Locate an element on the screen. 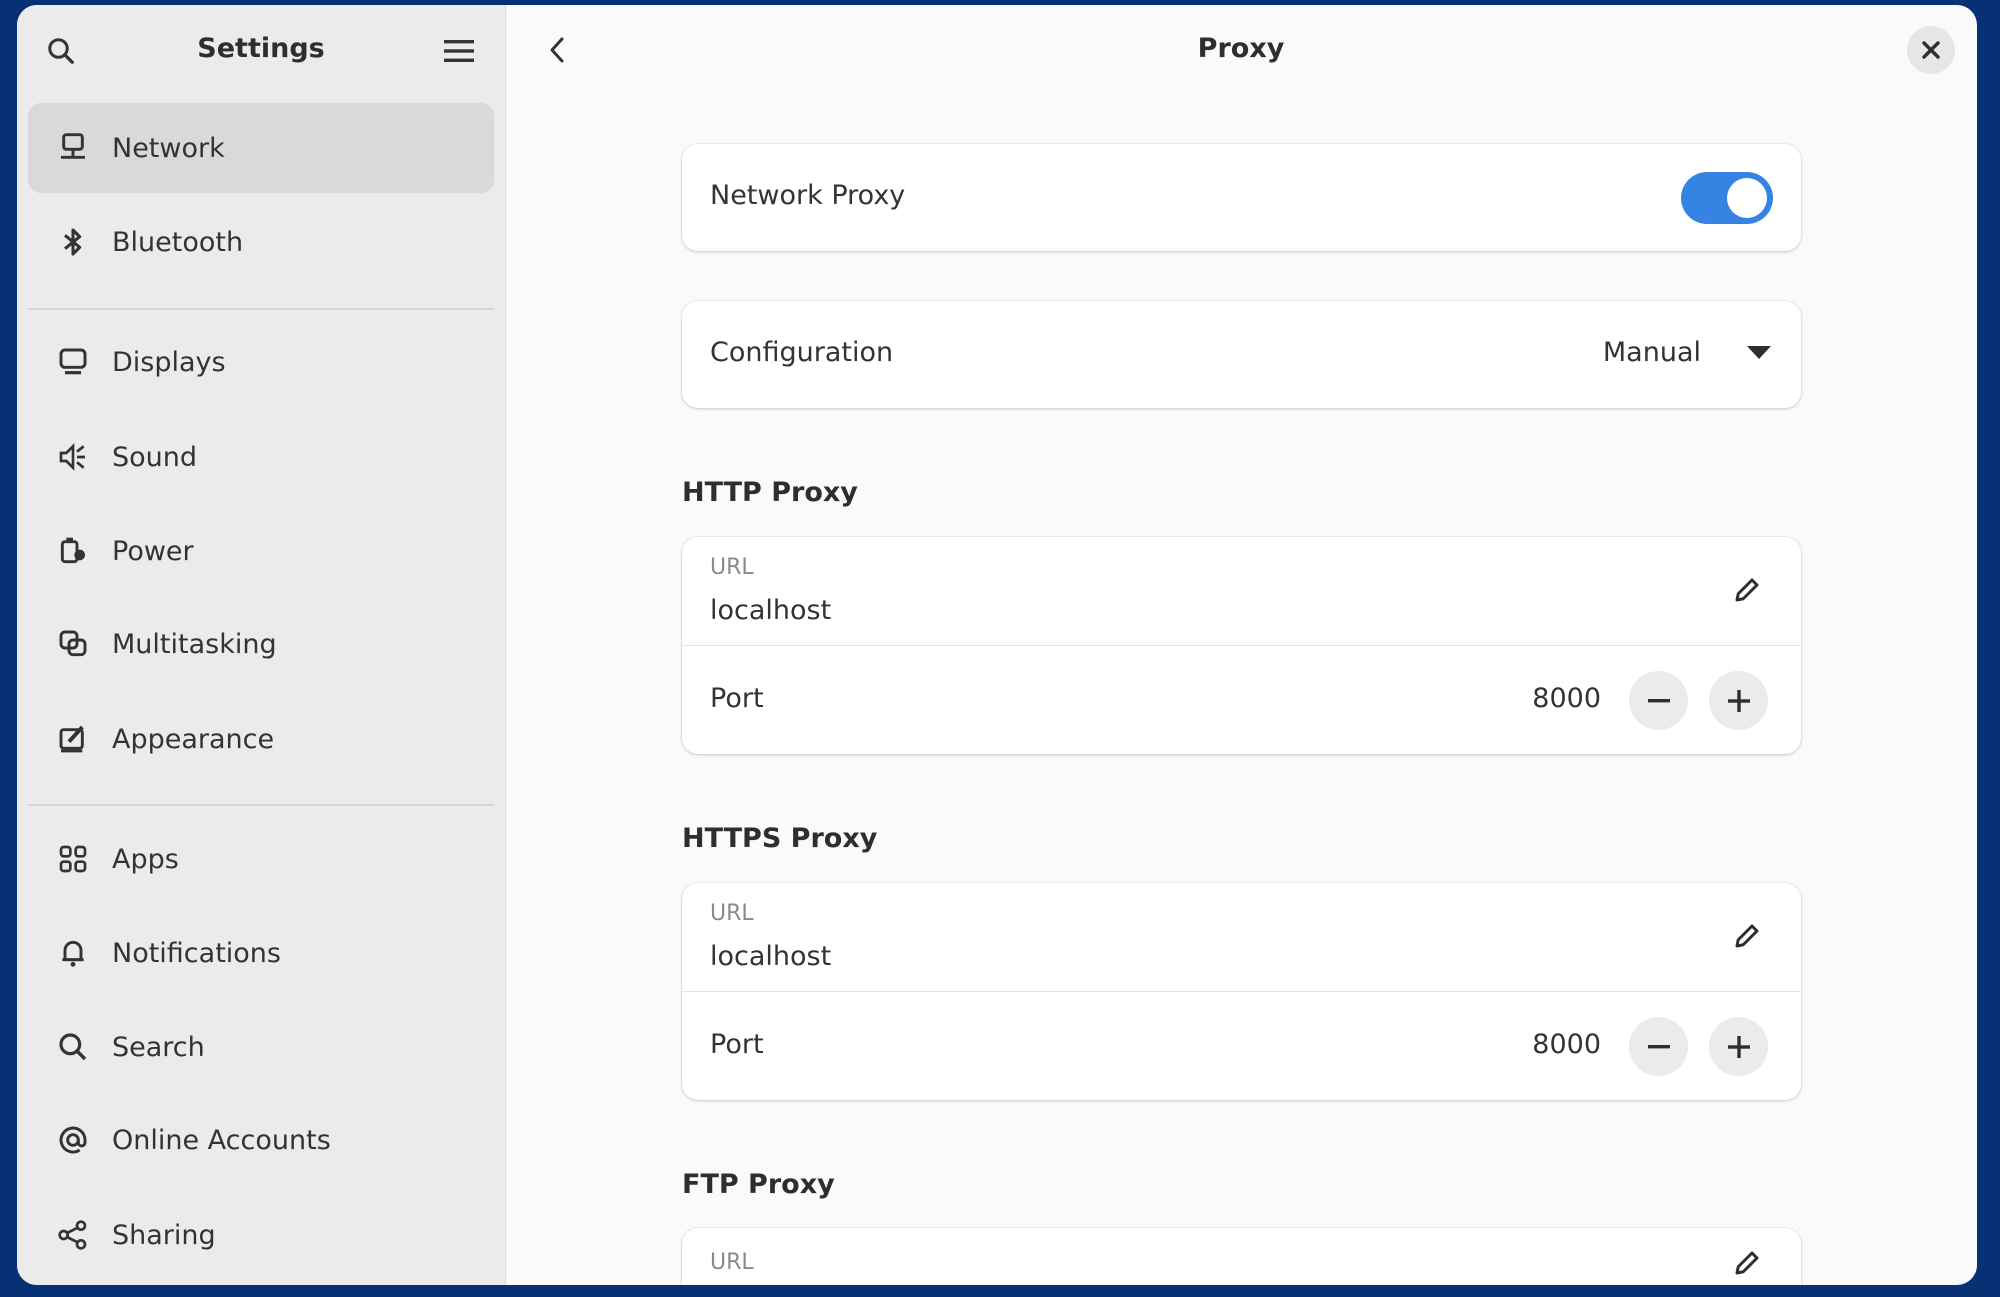 The width and height of the screenshot is (2000, 1297). sidebar-item-label: Displays is located at coordinates (169, 362).